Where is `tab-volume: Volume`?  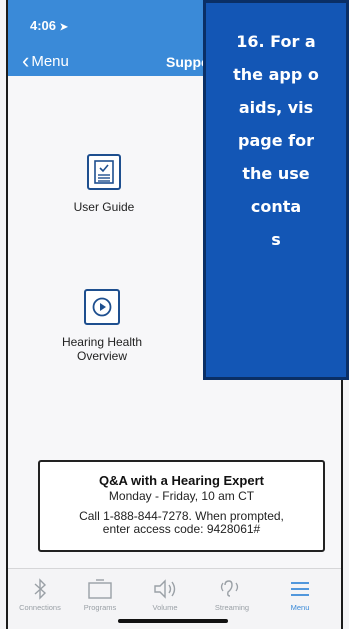 tab-volume: Volume is located at coordinates (165, 593).